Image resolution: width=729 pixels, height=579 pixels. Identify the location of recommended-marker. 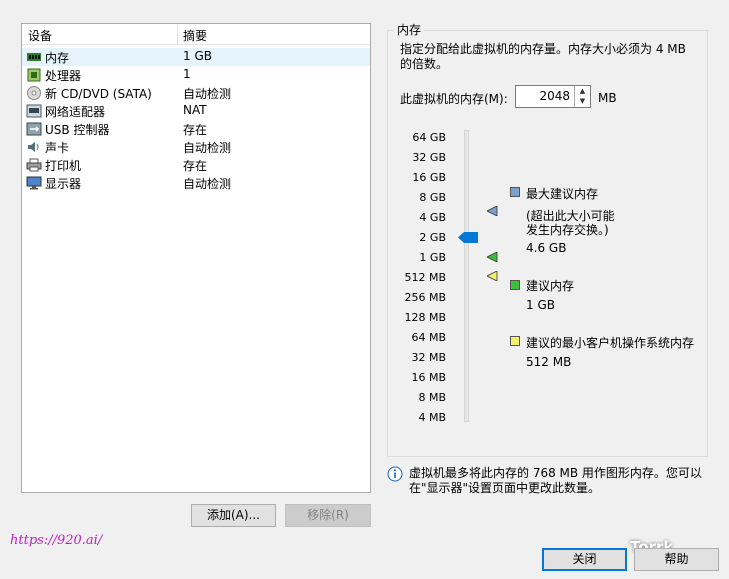
(492, 257).